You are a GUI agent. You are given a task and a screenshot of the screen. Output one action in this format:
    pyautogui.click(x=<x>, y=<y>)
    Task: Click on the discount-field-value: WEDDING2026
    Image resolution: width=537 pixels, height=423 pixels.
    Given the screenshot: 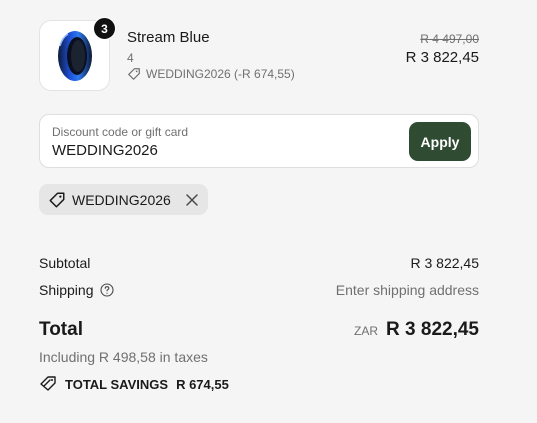 What is the action you would take?
    pyautogui.click(x=105, y=150)
    